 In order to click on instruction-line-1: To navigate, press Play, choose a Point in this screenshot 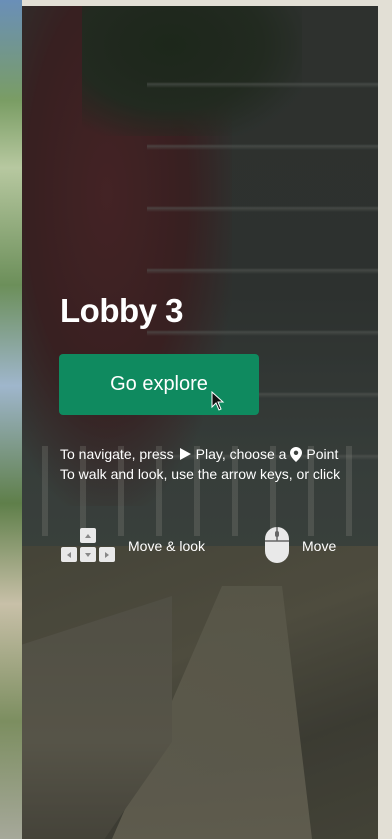, I will do `click(219, 454)`.